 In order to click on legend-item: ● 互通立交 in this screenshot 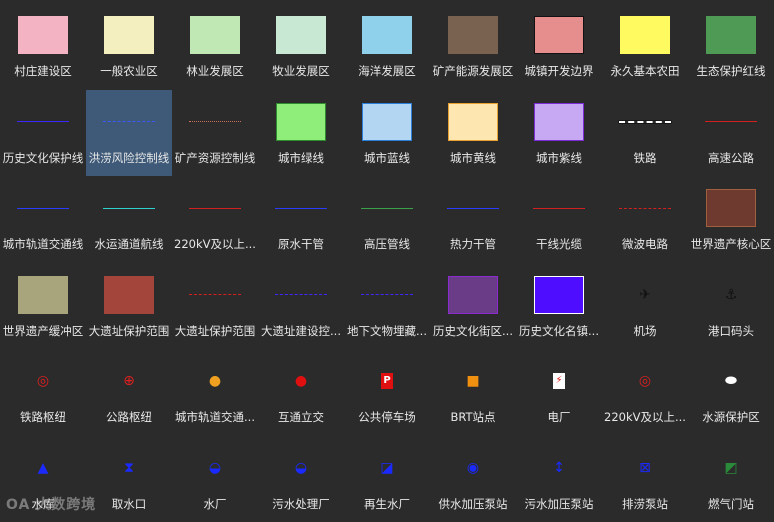, I will do `click(301, 392)`.